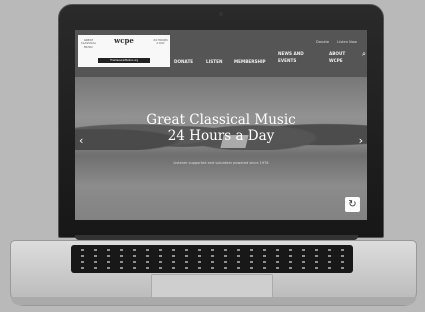 Image resolution: width=425 pixels, height=312 pixels. Describe the element at coordinates (124, 40) in the screenshot. I see `logo-main-text: wcpe` at that location.